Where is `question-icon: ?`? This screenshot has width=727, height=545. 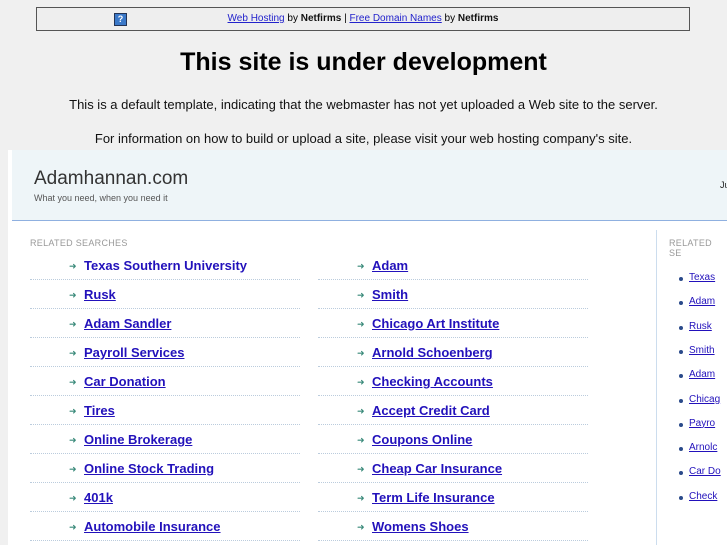 question-icon: ? is located at coordinates (120, 19).